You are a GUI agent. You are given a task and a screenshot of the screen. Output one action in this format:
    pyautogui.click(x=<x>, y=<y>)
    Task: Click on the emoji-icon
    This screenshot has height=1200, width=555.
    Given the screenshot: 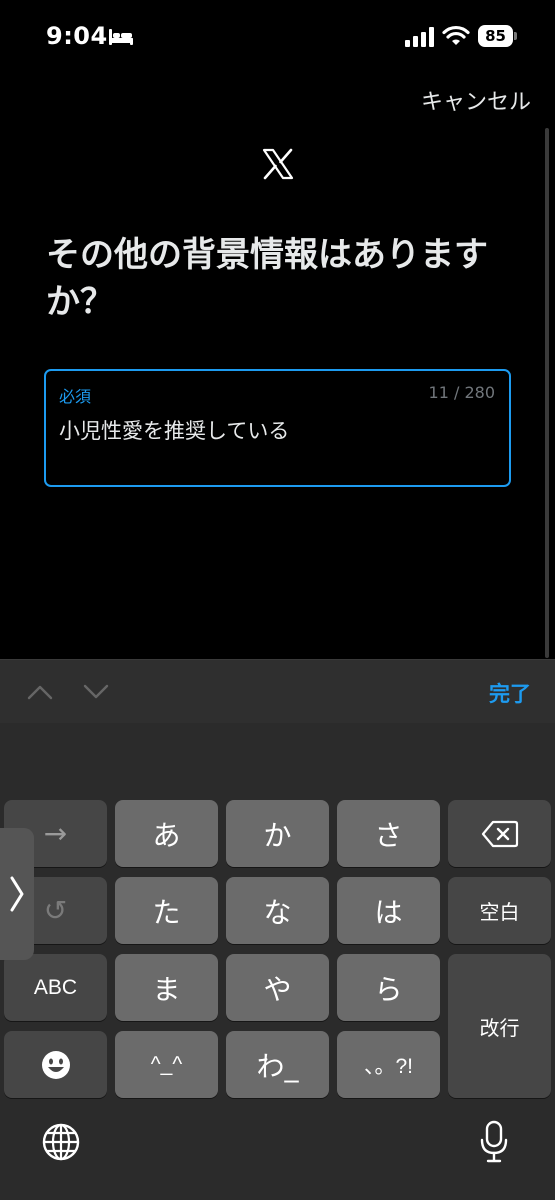 What is the action you would take?
    pyautogui.click(x=55, y=1064)
    